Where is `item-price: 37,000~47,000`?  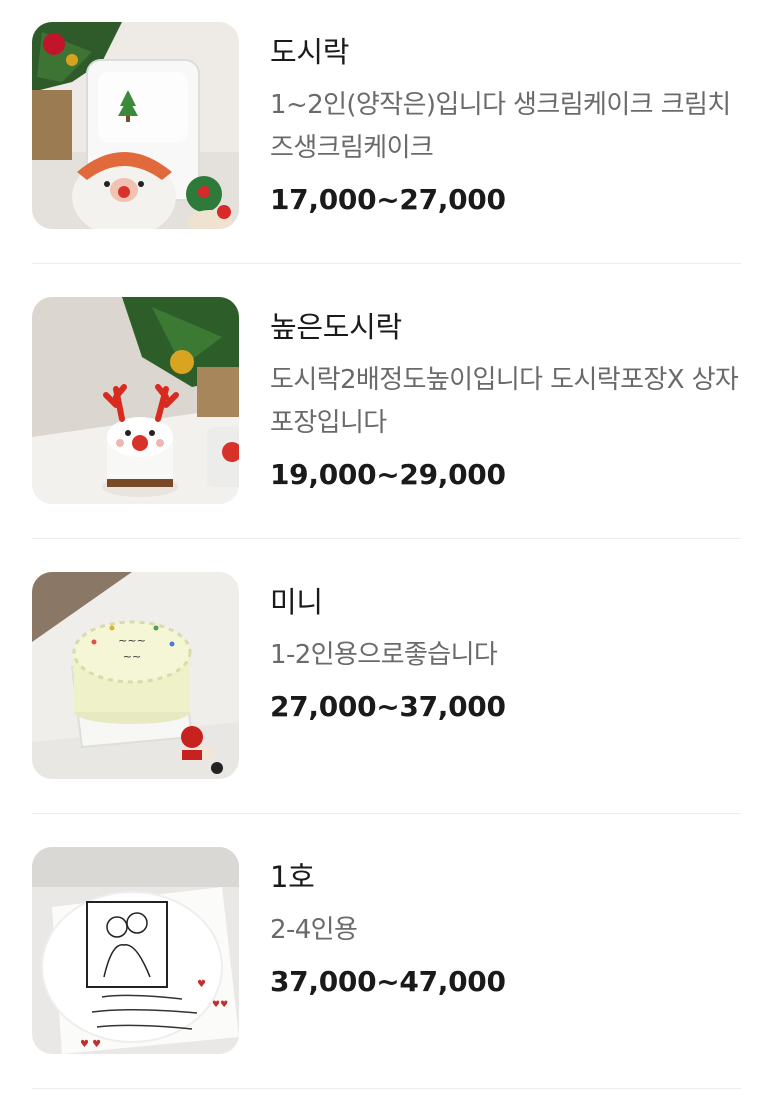
item-price: 37,000~47,000 is located at coordinates (388, 981).